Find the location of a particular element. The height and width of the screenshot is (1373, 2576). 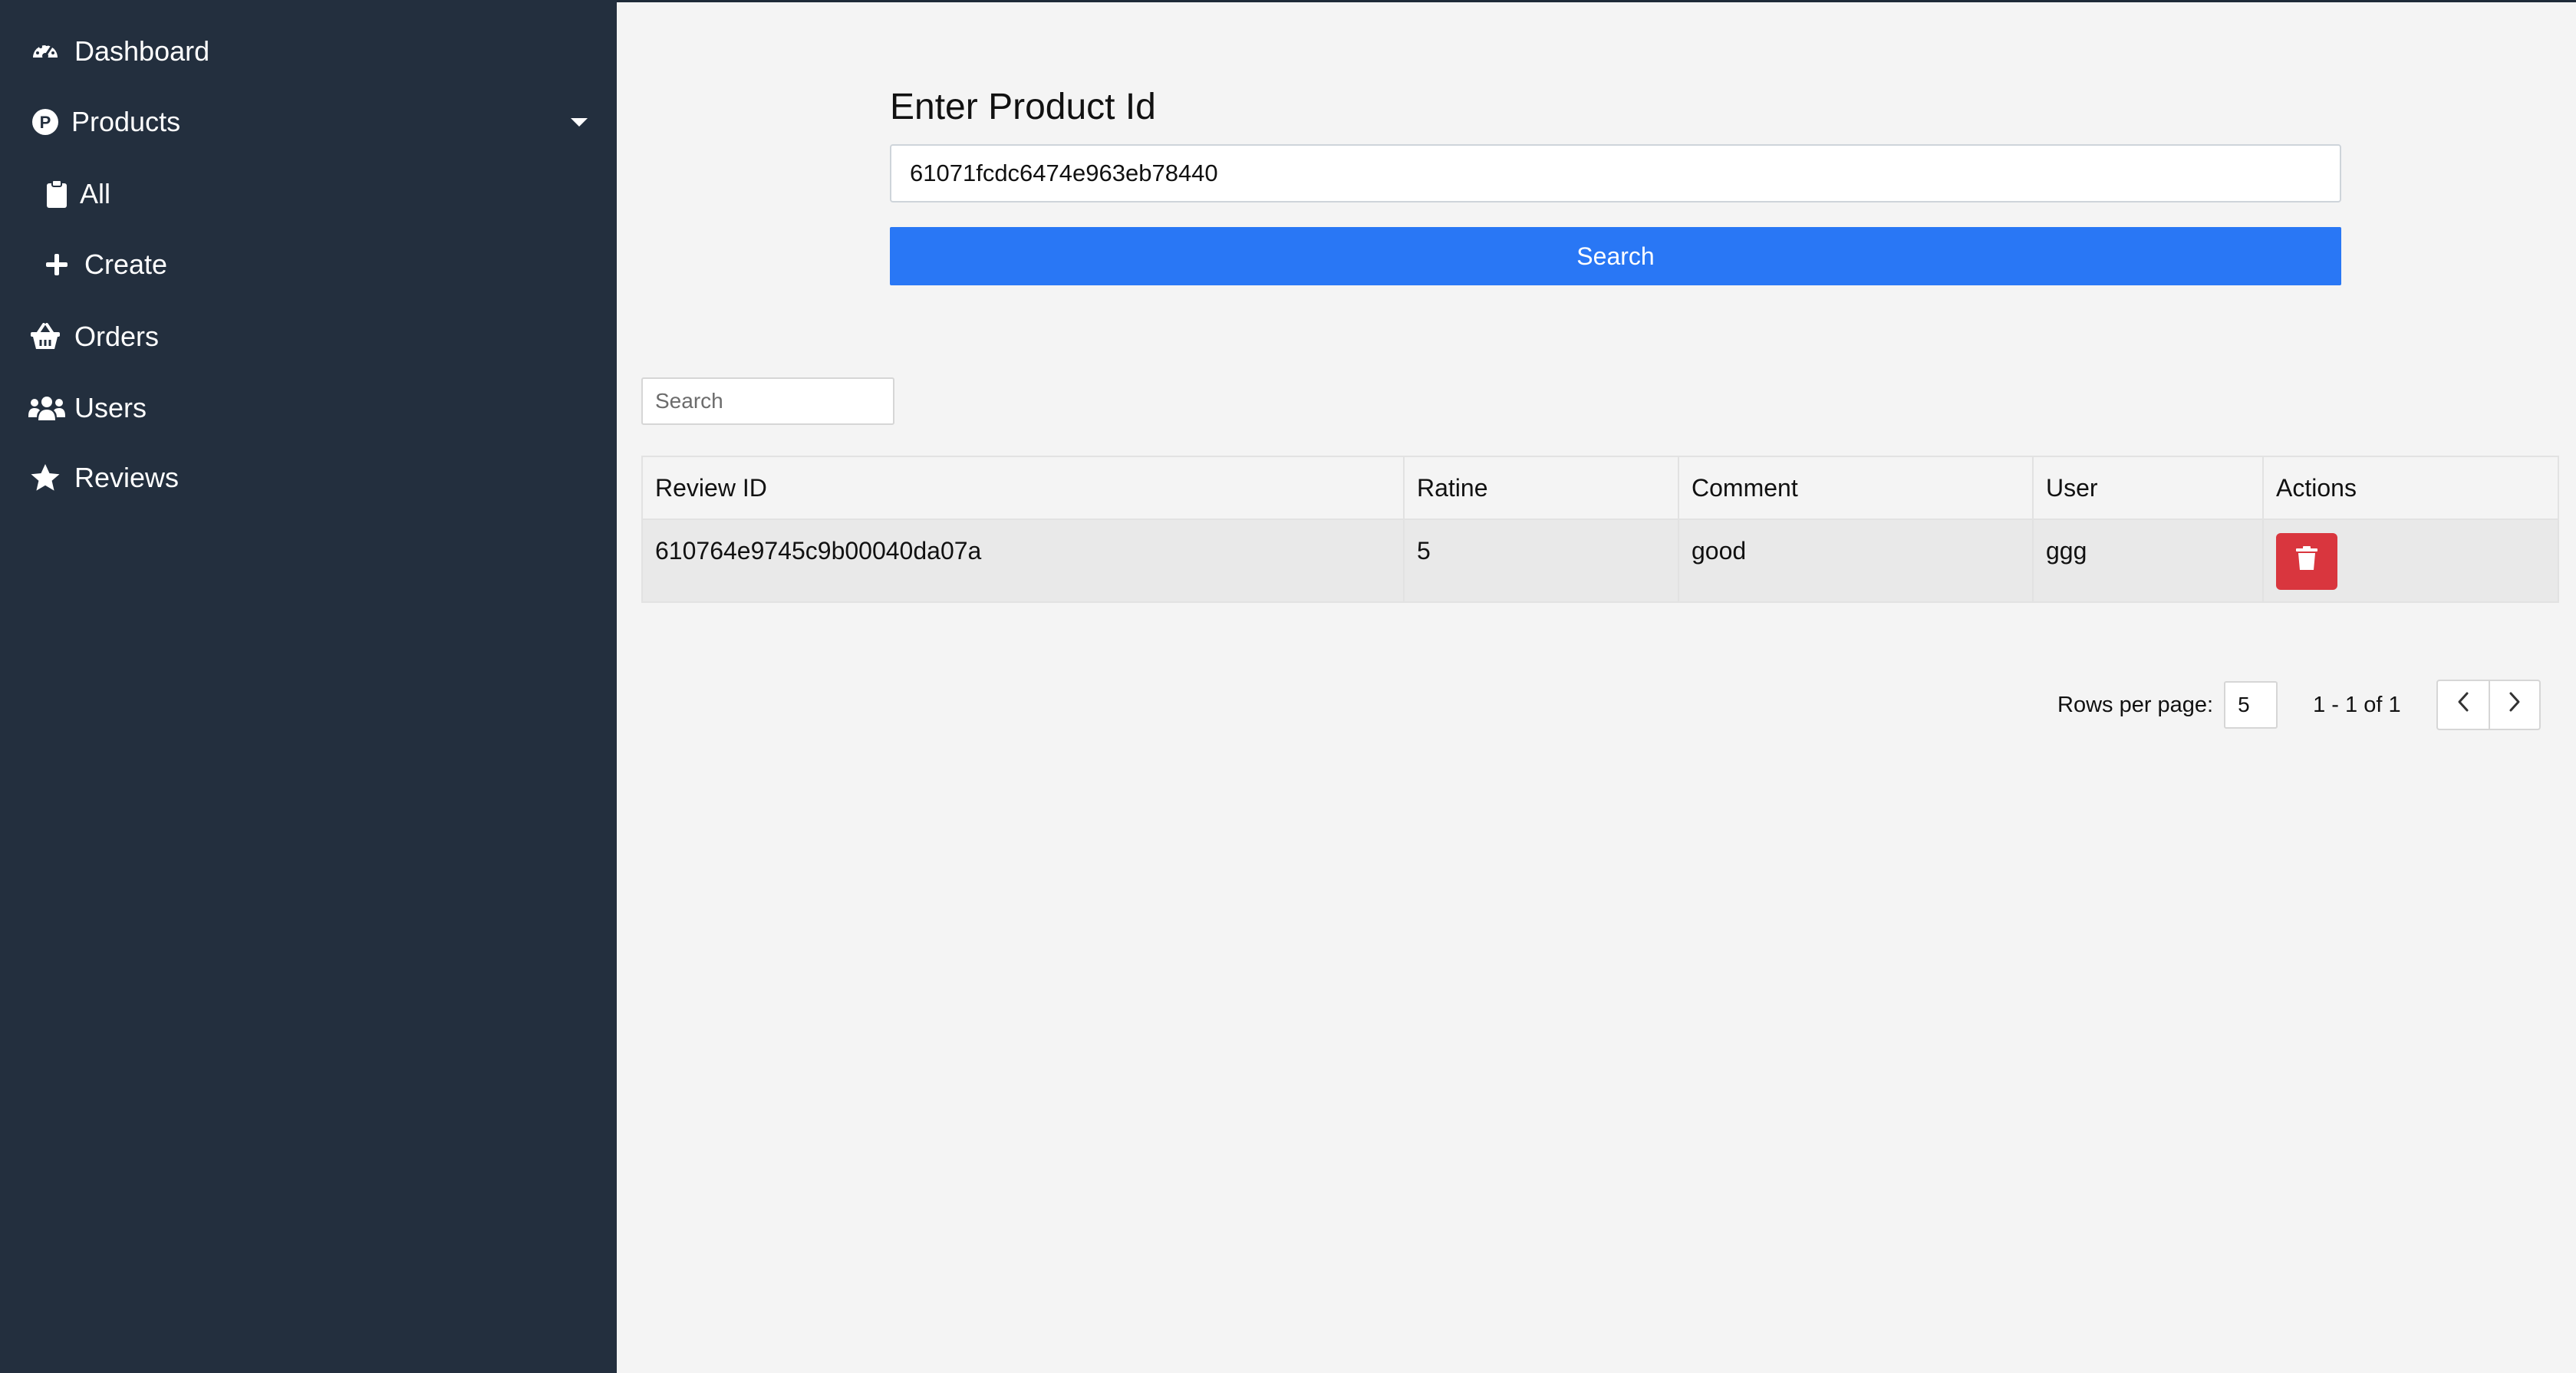

sidebar-item-label: Users is located at coordinates (110, 407).